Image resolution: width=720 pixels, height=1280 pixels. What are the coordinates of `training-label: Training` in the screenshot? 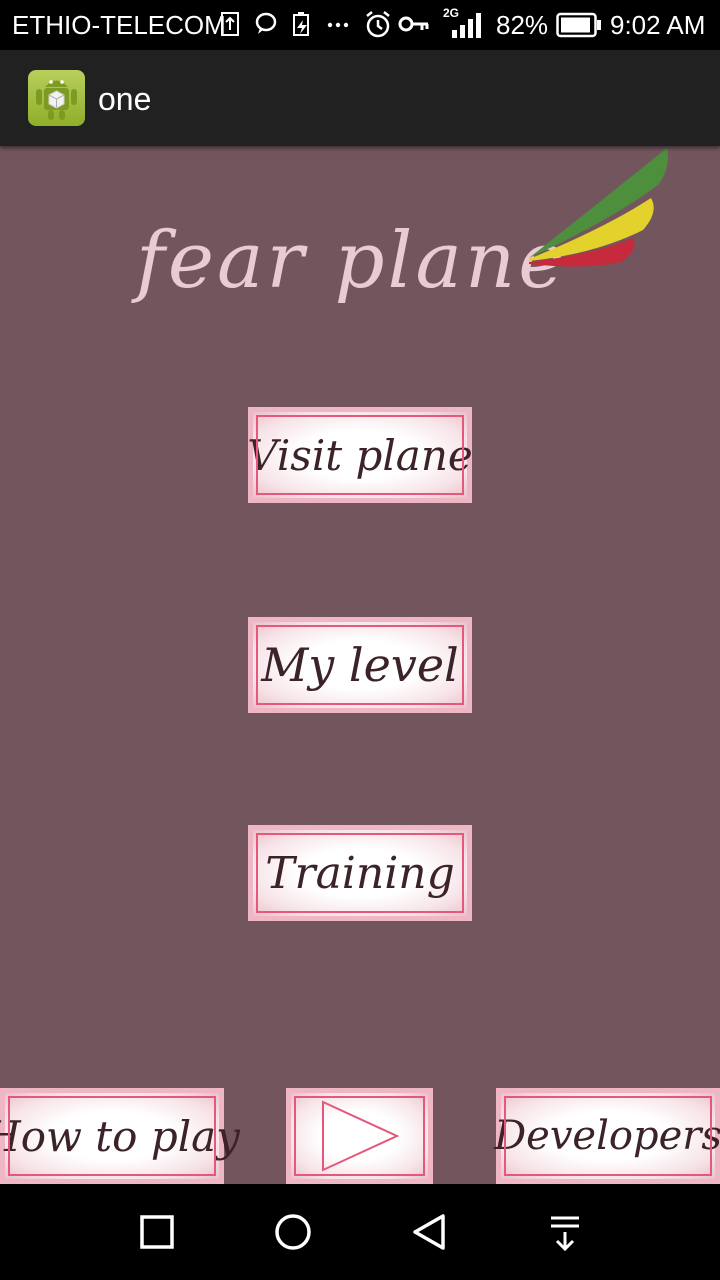 It's located at (360, 873).